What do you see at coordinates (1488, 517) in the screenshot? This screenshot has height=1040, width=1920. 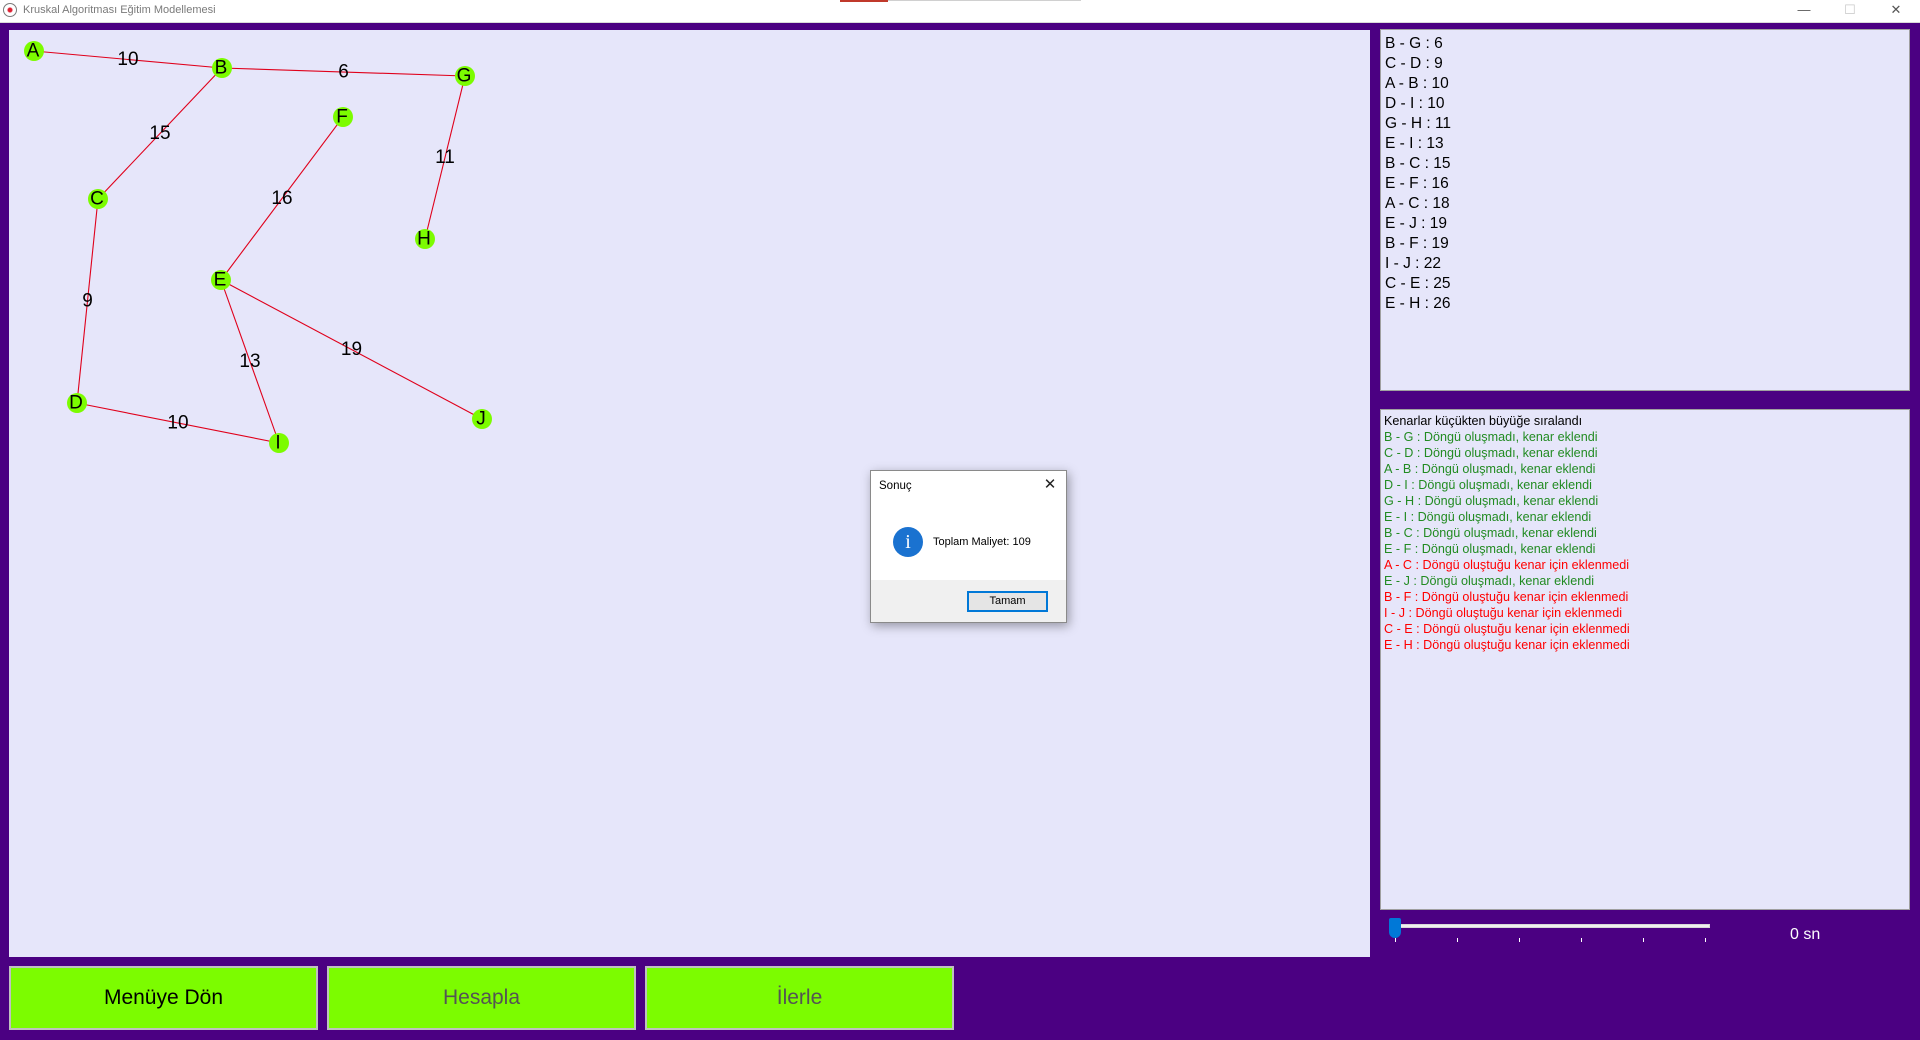 I see `log-entry: E - I : Döngü oluşmadı, kenar eklendi` at bounding box center [1488, 517].